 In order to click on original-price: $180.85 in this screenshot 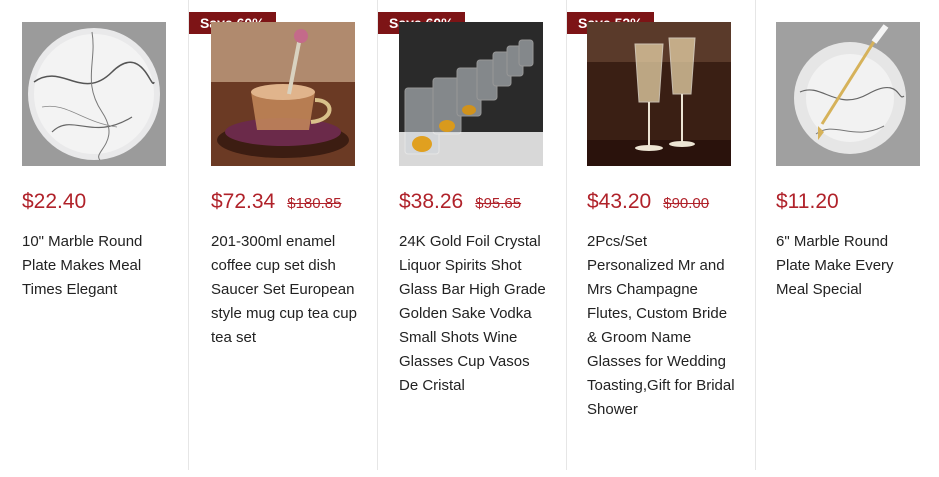, I will do `click(314, 203)`.